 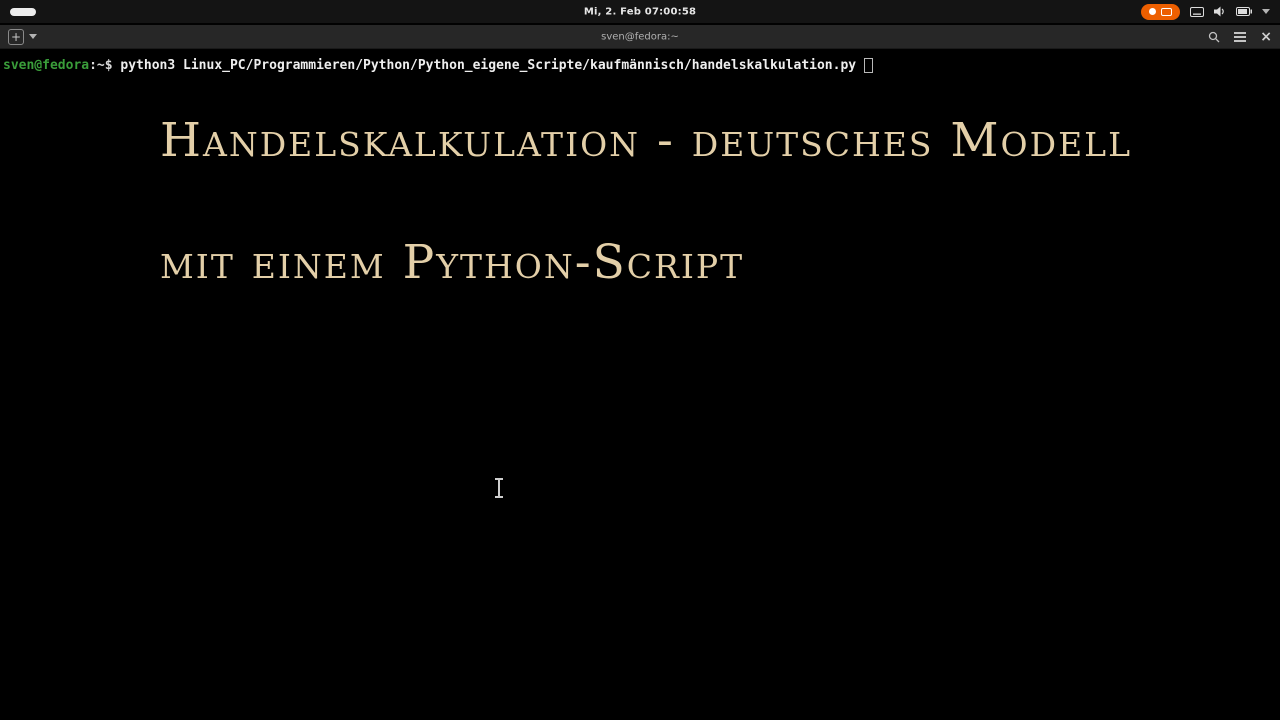 What do you see at coordinates (1197, 11) in the screenshot?
I see `keyboard-layout-icon` at bounding box center [1197, 11].